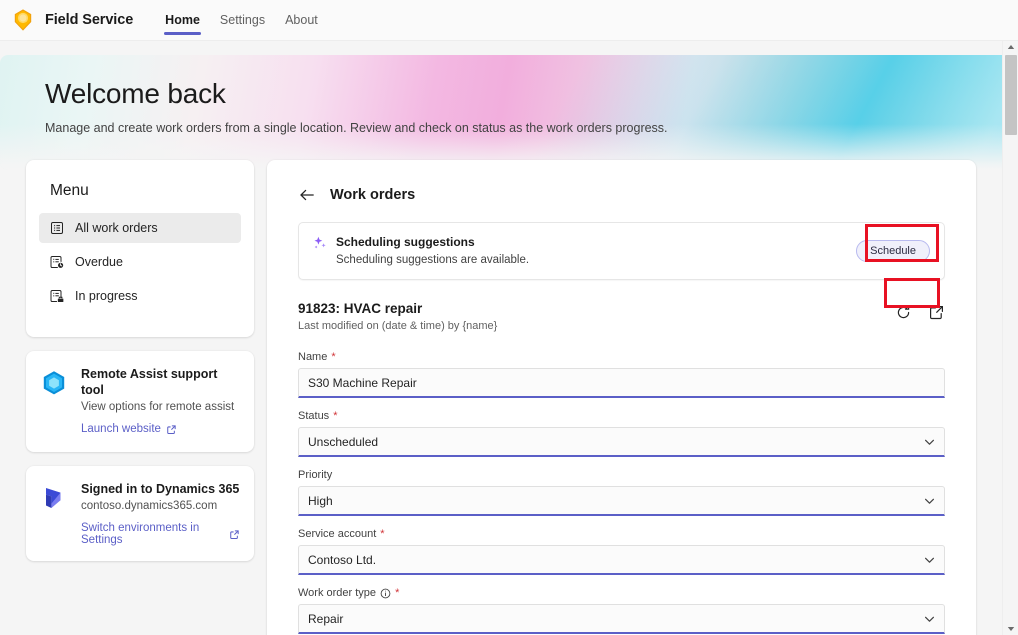  I want to click on document-clock-icon, so click(57, 262).